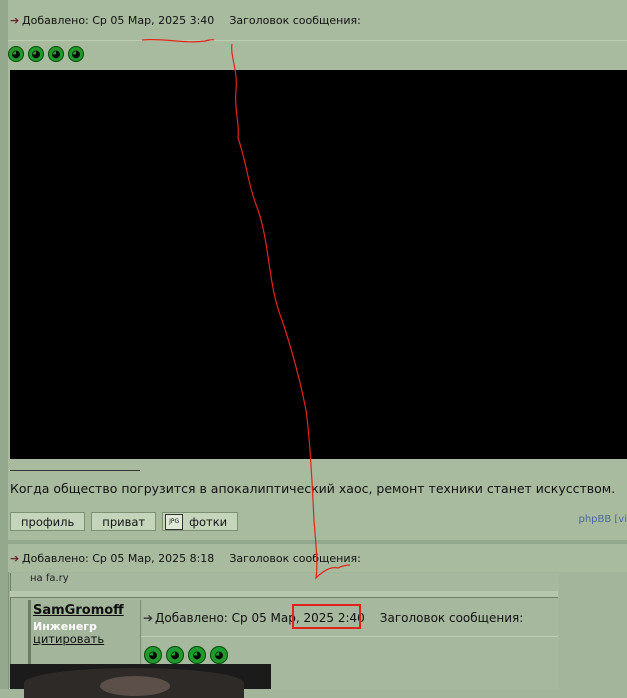 This screenshot has width=627, height=698. What do you see at coordinates (284, 594) in the screenshot?
I see `quoted-post-divider` at bounding box center [284, 594].